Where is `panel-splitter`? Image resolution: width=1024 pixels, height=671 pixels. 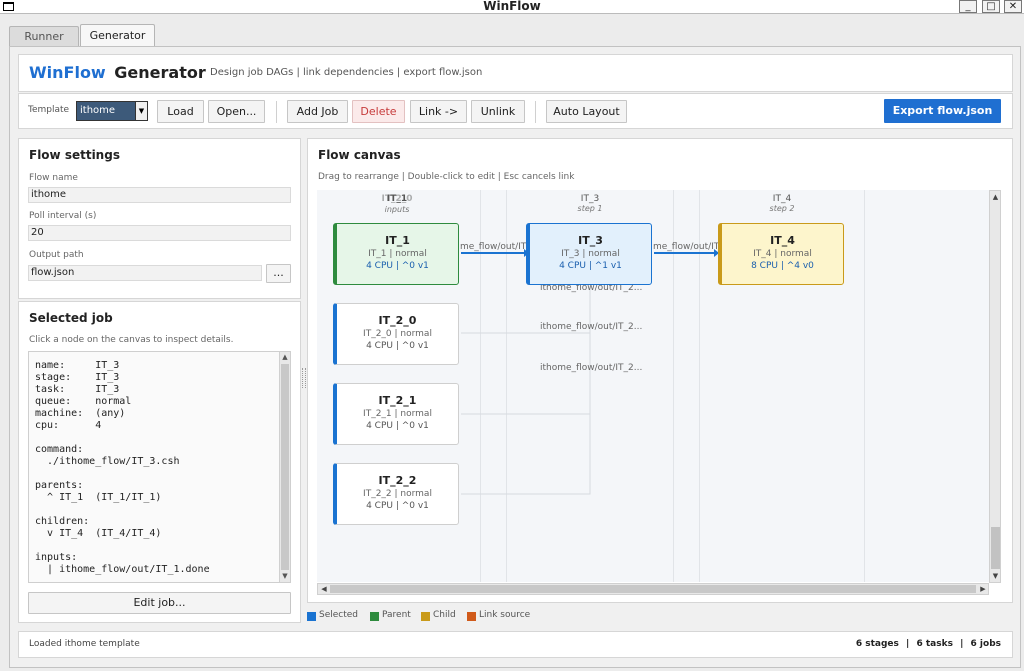
panel-splitter is located at coordinates (304, 378).